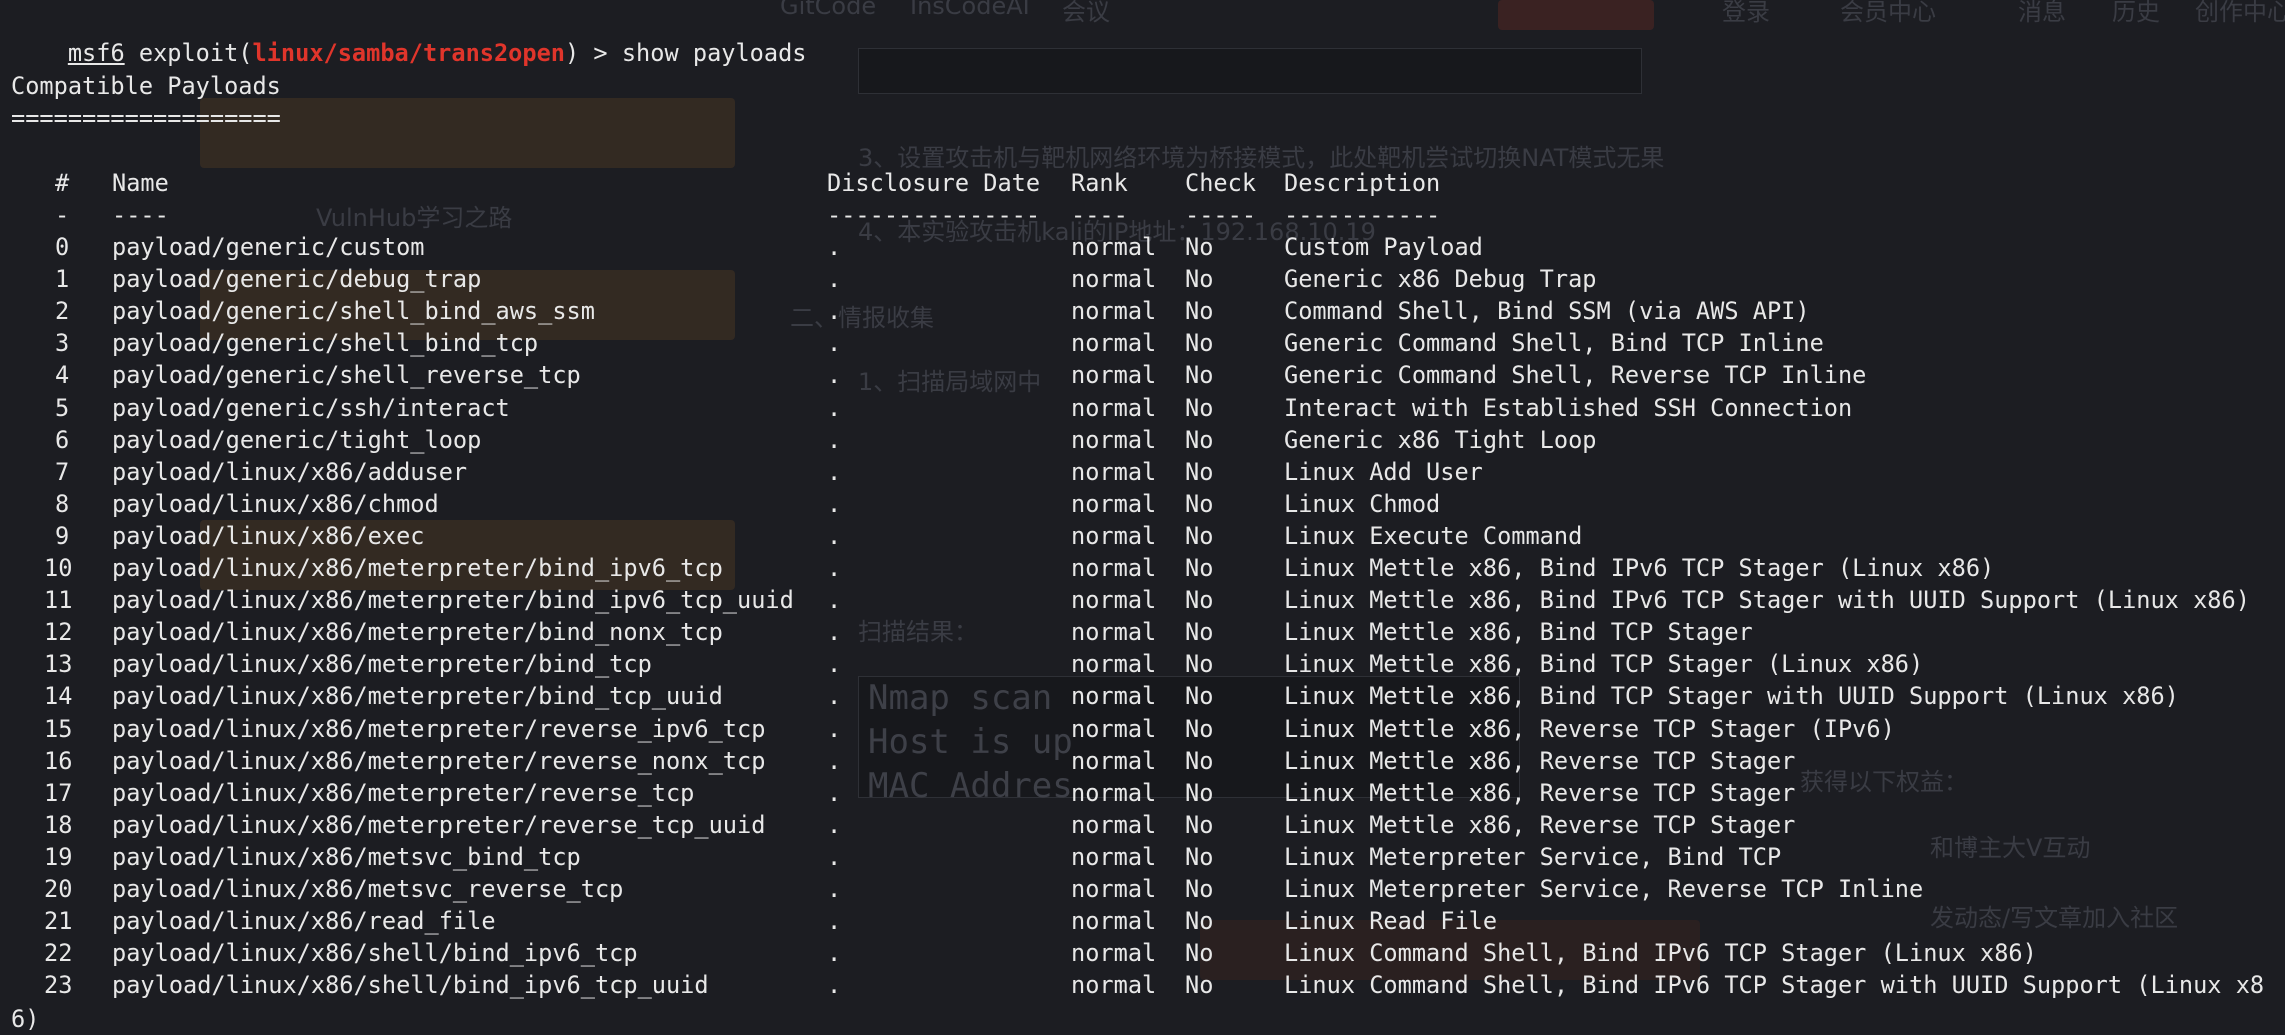 Image resolution: width=2285 pixels, height=1035 pixels. What do you see at coordinates (268, 247) in the screenshot?
I see `row-name: payload/generic/custom` at bounding box center [268, 247].